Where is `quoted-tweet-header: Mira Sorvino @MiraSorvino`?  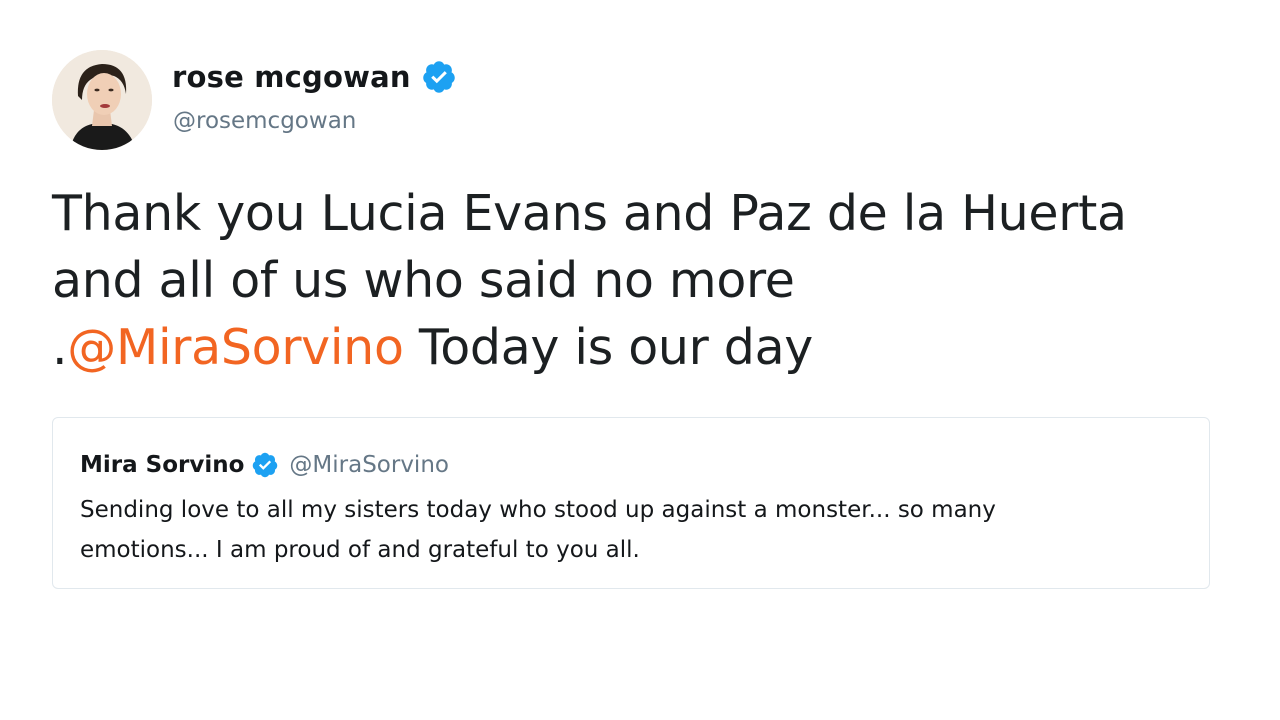
quoted-tweet-header: Mira Sorvino @MiraSorvino is located at coordinates (264, 465).